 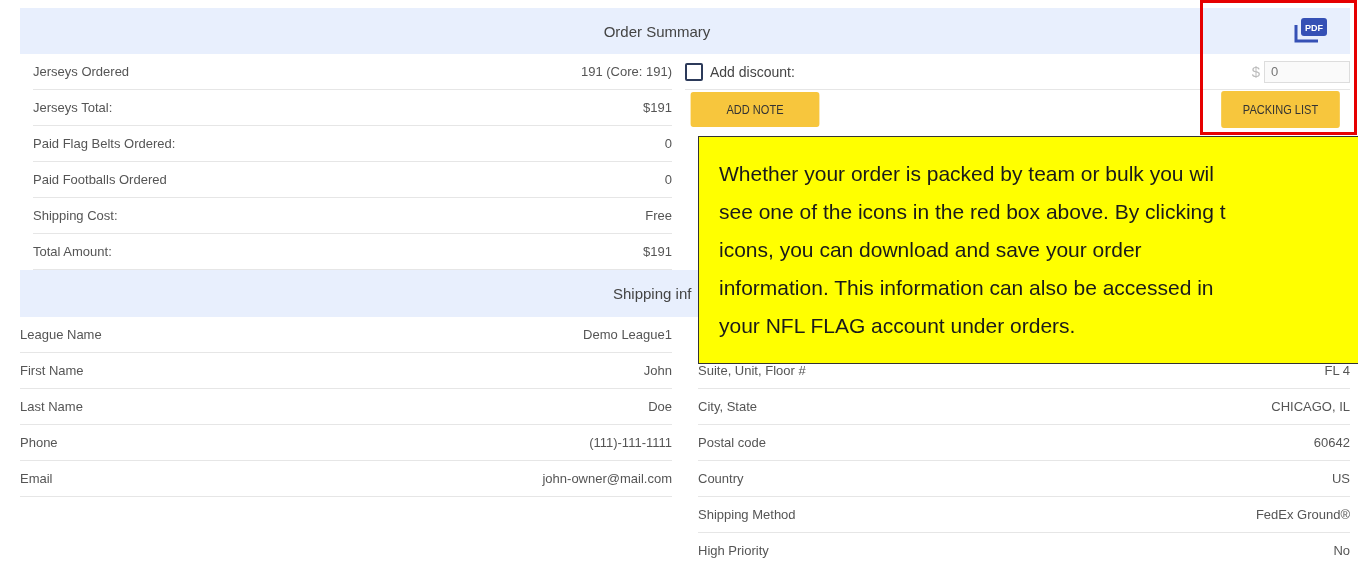 What do you see at coordinates (752, 370) in the screenshot?
I see `row-label: Suite, Unit, Floor #` at bounding box center [752, 370].